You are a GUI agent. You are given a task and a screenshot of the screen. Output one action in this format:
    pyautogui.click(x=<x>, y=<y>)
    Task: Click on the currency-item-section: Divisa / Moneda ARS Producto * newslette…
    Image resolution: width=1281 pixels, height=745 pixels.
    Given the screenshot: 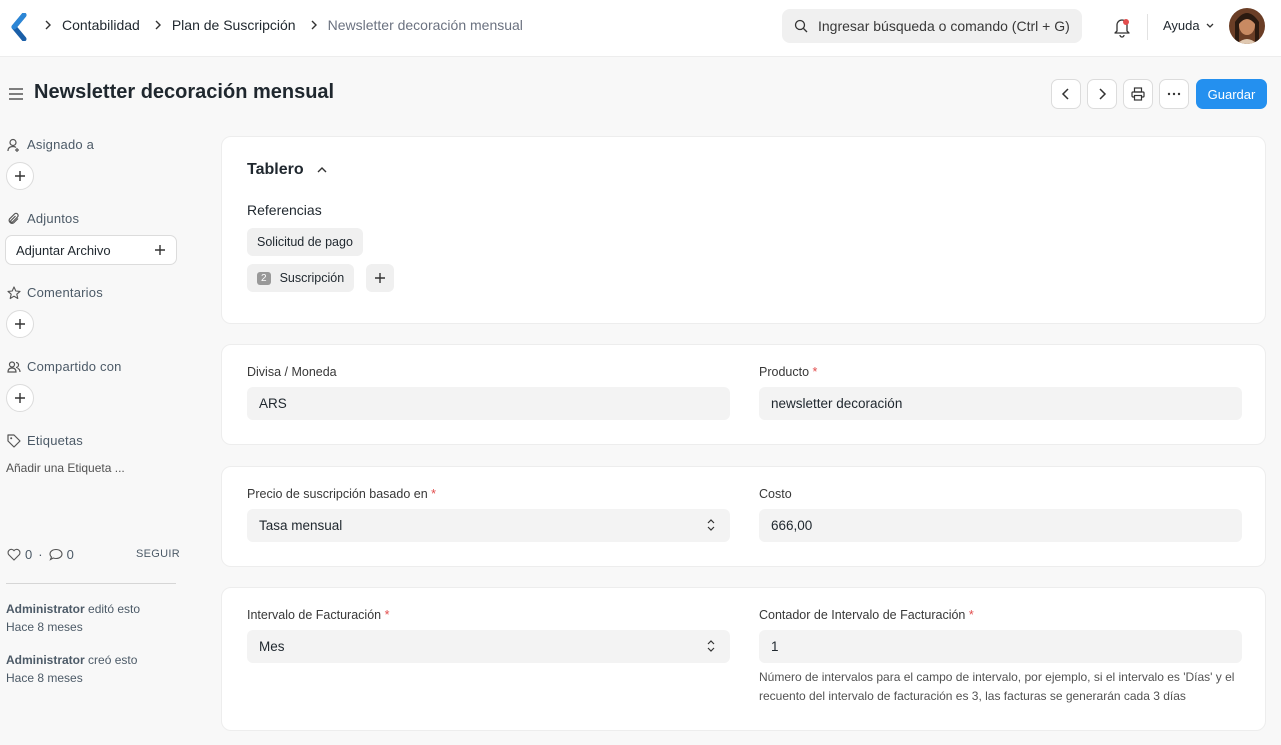 What is the action you would take?
    pyautogui.click(x=743, y=394)
    